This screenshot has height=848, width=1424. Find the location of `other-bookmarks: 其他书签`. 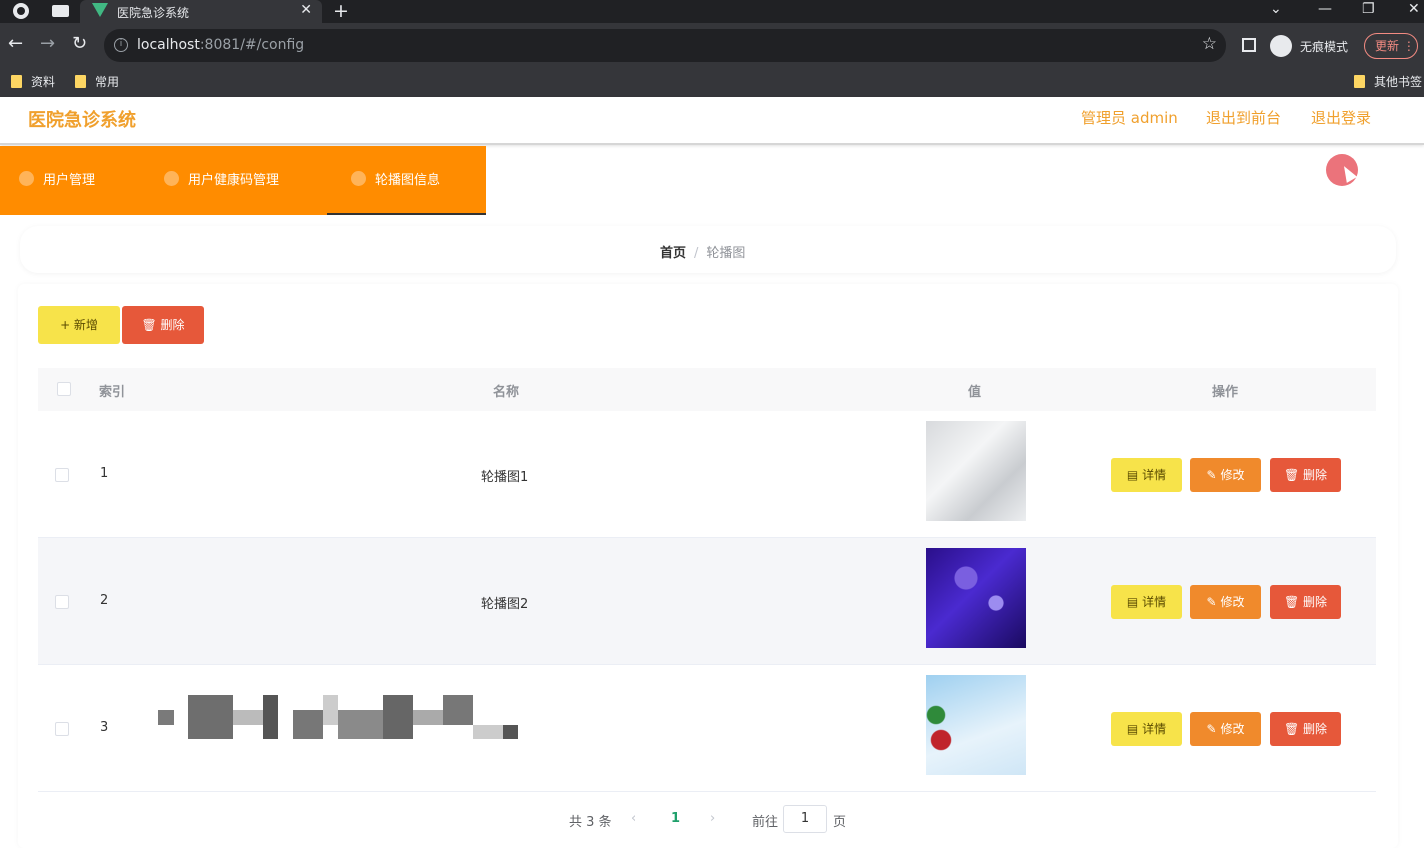

other-bookmarks: 其他书签 is located at coordinates (1388, 81).